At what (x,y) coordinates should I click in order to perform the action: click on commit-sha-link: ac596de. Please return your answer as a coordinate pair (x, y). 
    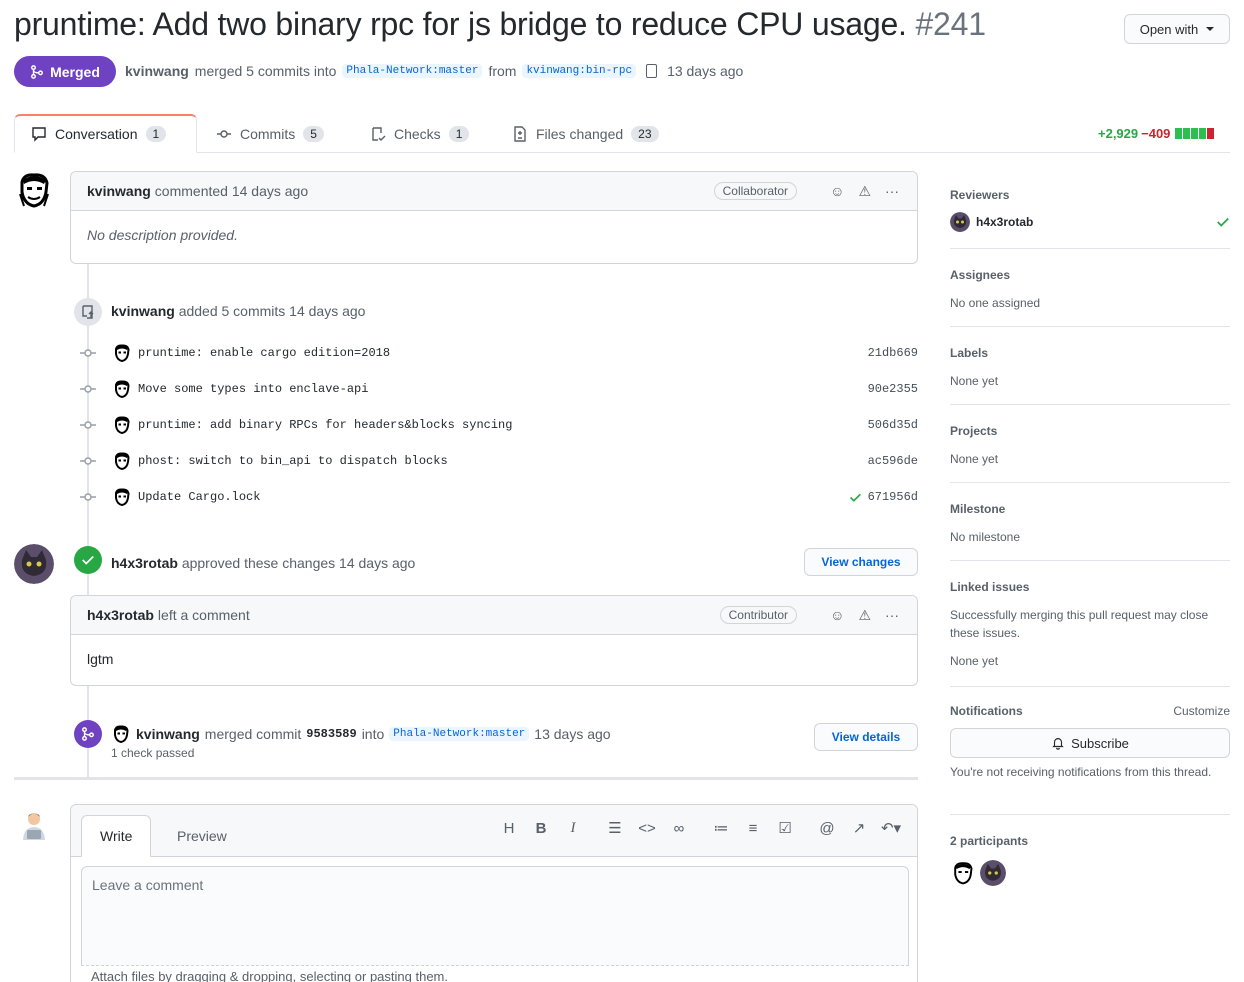
    Looking at the image, I should click on (893, 461).